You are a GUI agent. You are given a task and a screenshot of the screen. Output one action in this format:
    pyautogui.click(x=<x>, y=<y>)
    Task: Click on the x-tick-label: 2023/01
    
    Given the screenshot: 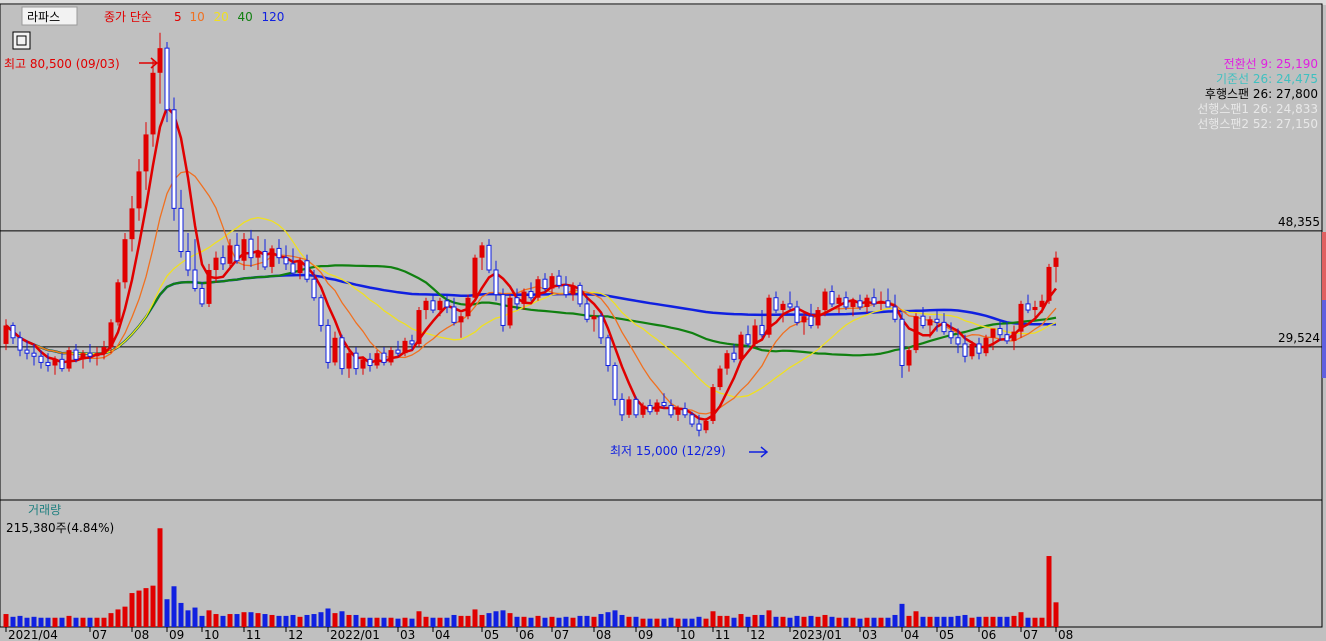 What is the action you would take?
    pyautogui.click(x=817, y=634)
    